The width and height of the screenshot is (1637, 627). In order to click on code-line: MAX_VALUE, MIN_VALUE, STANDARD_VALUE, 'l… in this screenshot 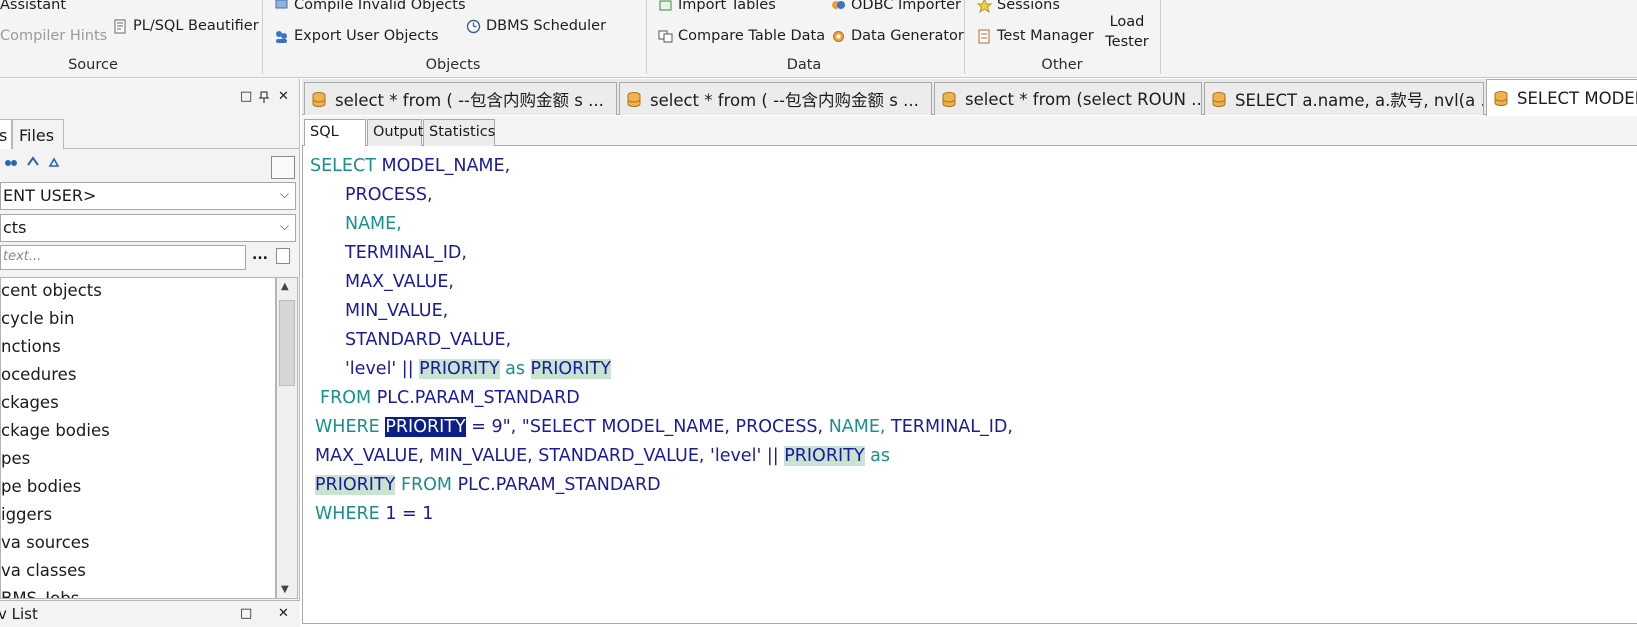, I will do `click(602, 456)`.